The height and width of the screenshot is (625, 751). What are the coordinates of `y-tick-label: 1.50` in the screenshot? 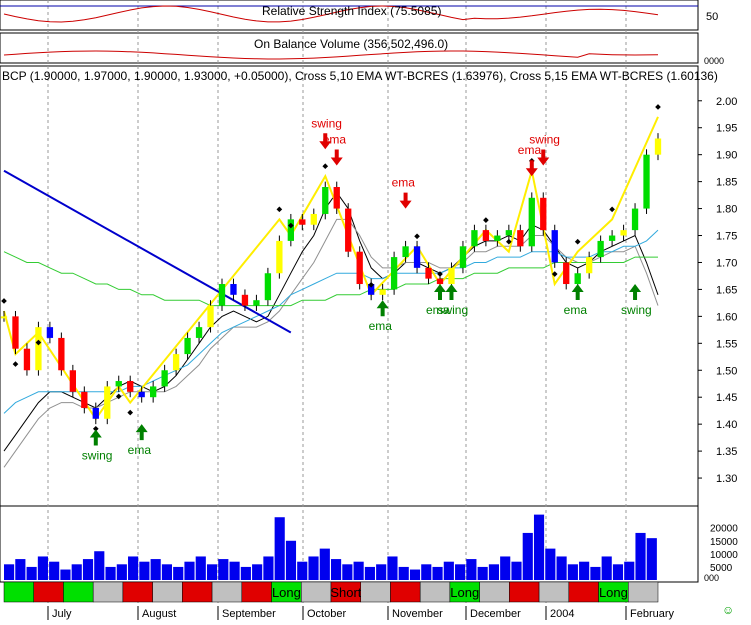 It's located at (726, 371).